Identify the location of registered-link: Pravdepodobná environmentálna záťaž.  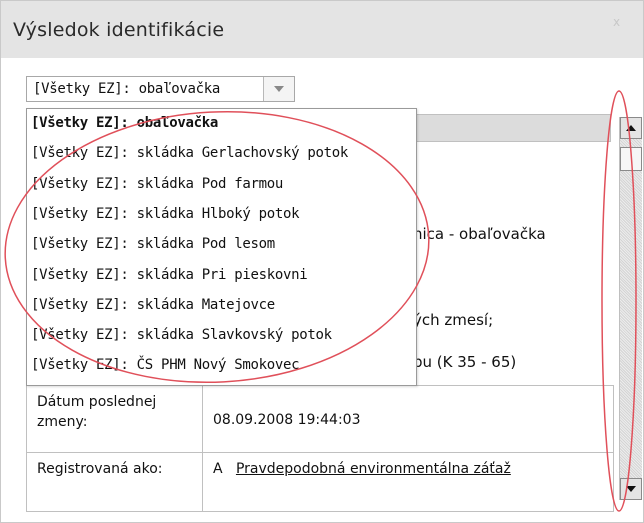
(373, 469).